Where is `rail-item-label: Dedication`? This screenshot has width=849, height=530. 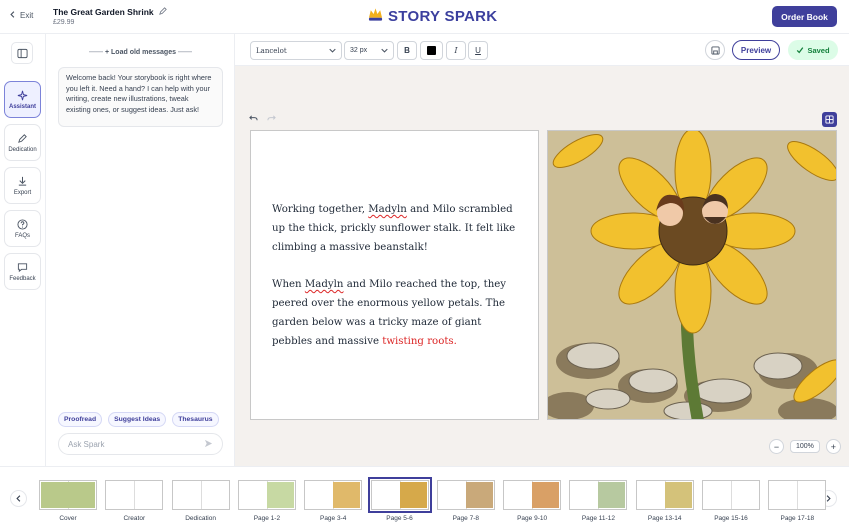
rail-item-label: Dedication is located at coordinates (22, 149).